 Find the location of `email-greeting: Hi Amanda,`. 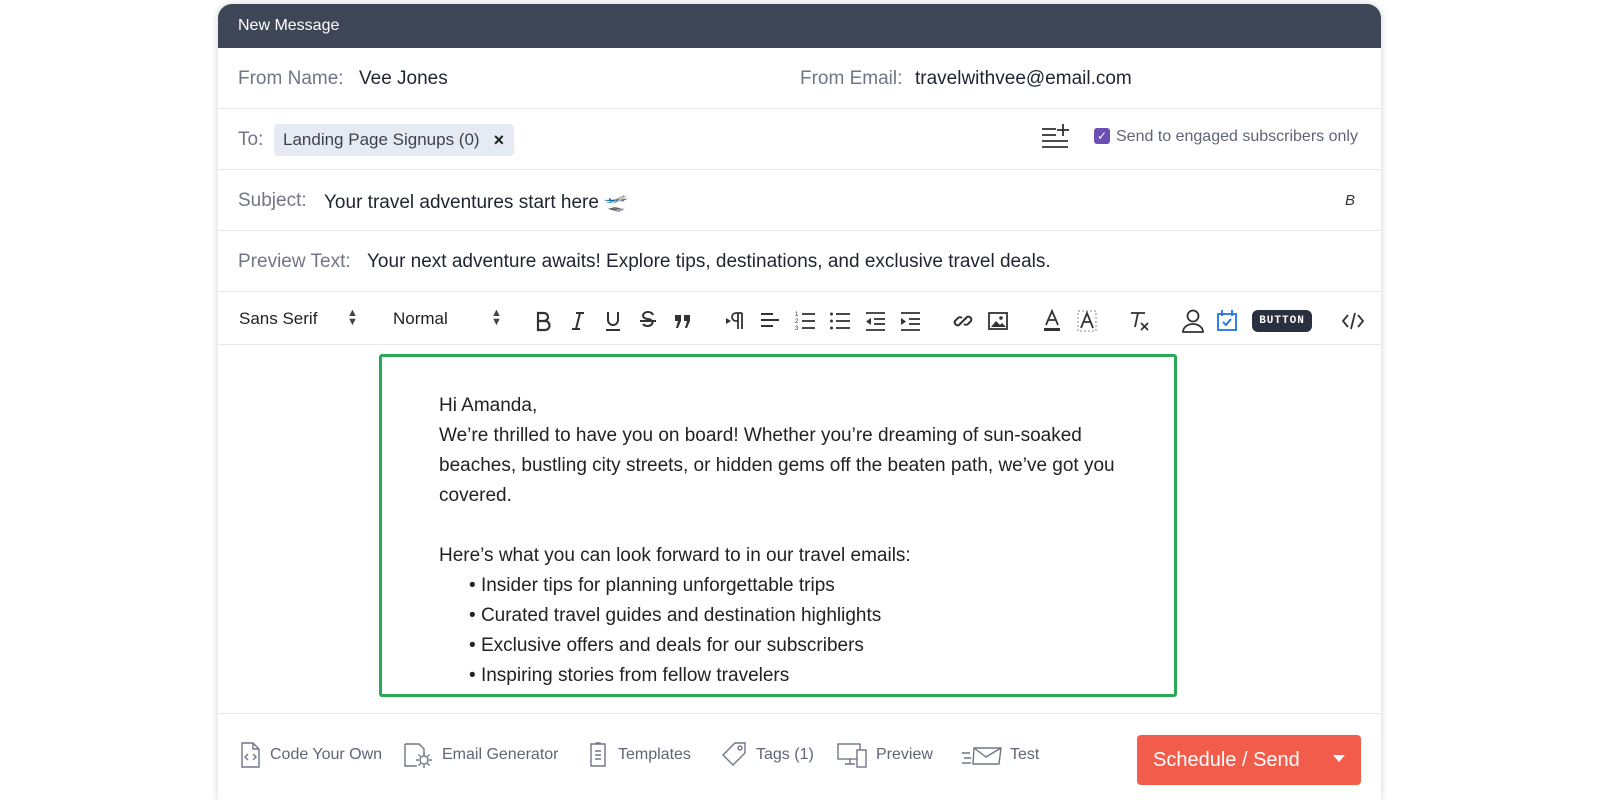

email-greeting: Hi Amanda, is located at coordinates (488, 405).